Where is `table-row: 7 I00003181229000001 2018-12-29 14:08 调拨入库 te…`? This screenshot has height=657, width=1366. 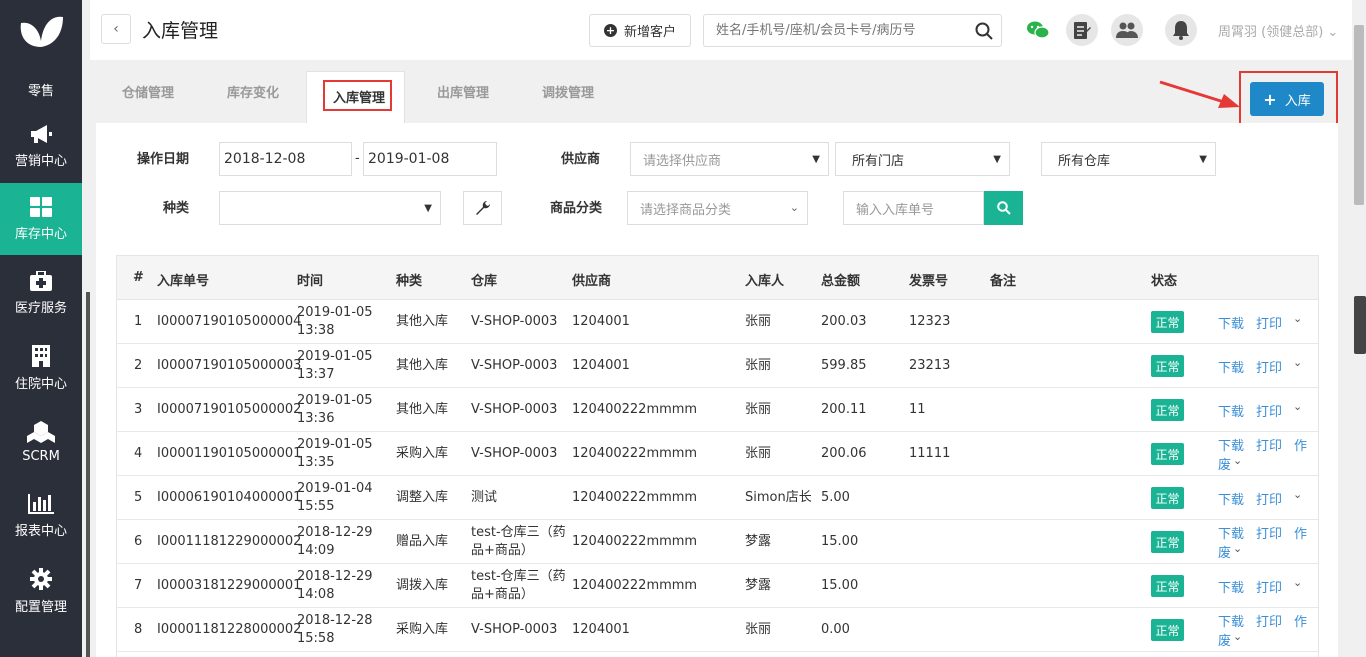
table-row: 7 I00003181229000001 2018-12-29 14:08 调拨入库 te… is located at coordinates (717, 586).